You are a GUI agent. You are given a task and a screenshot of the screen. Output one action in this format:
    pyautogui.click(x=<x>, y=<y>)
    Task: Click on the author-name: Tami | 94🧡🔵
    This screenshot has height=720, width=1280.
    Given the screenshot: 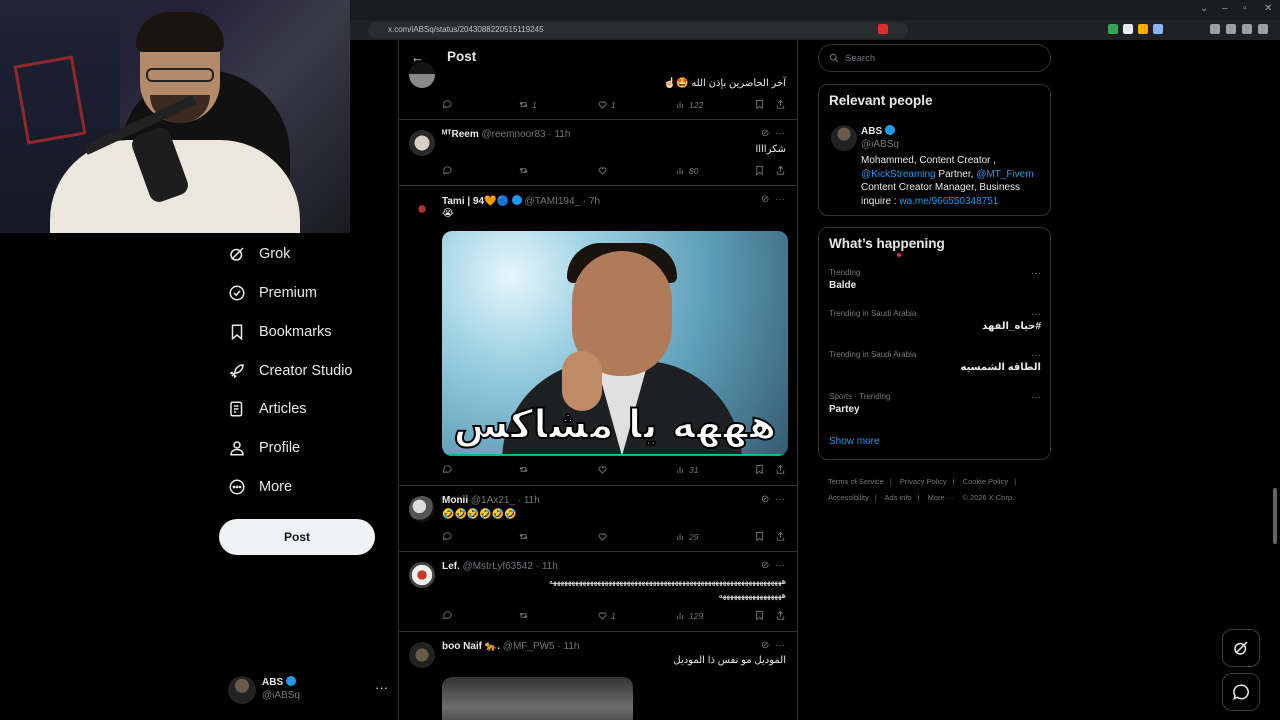 What is the action you would take?
    pyautogui.click(x=475, y=201)
    